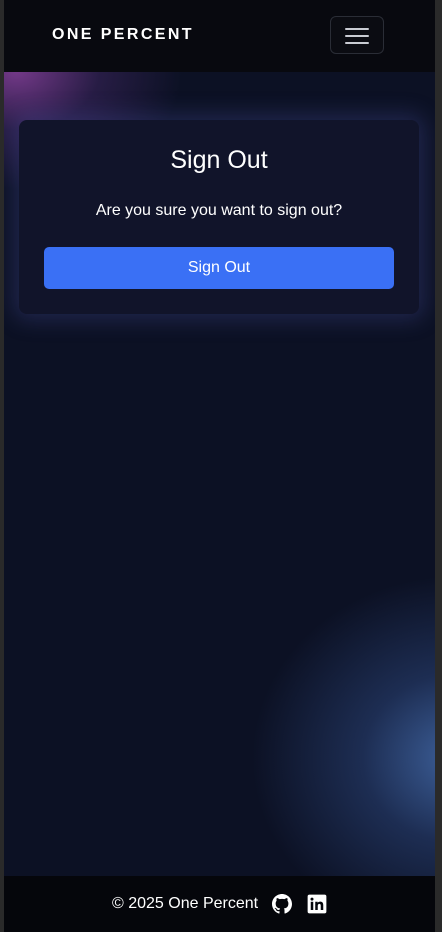  What do you see at coordinates (219, 268) in the screenshot?
I see `sign-out-button: Sign Out` at bounding box center [219, 268].